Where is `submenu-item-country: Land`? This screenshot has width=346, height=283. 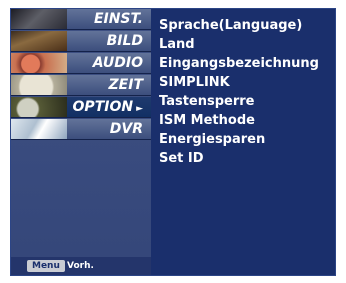
submenu-item-country: Land is located at coordinates (177, 45).